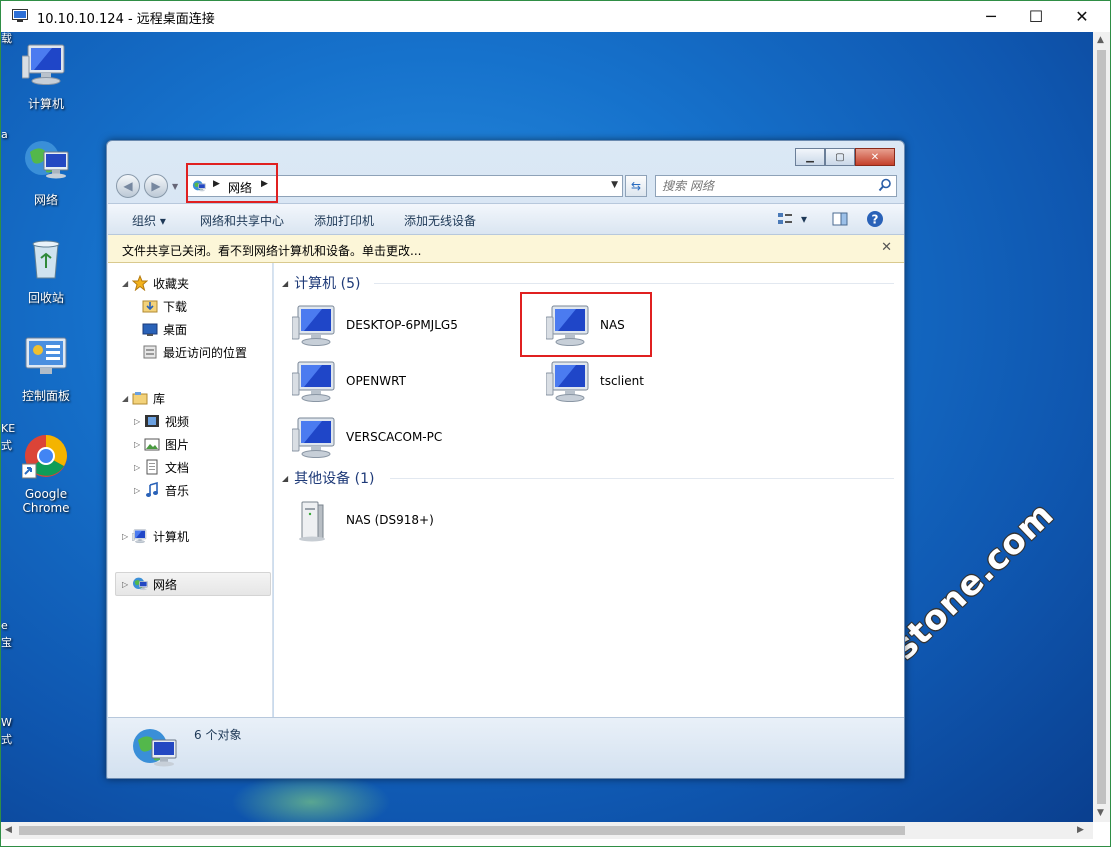  Describe the element at coordinates (840, 219) in the screenshot. I see `preview-pane-icon` at that location.